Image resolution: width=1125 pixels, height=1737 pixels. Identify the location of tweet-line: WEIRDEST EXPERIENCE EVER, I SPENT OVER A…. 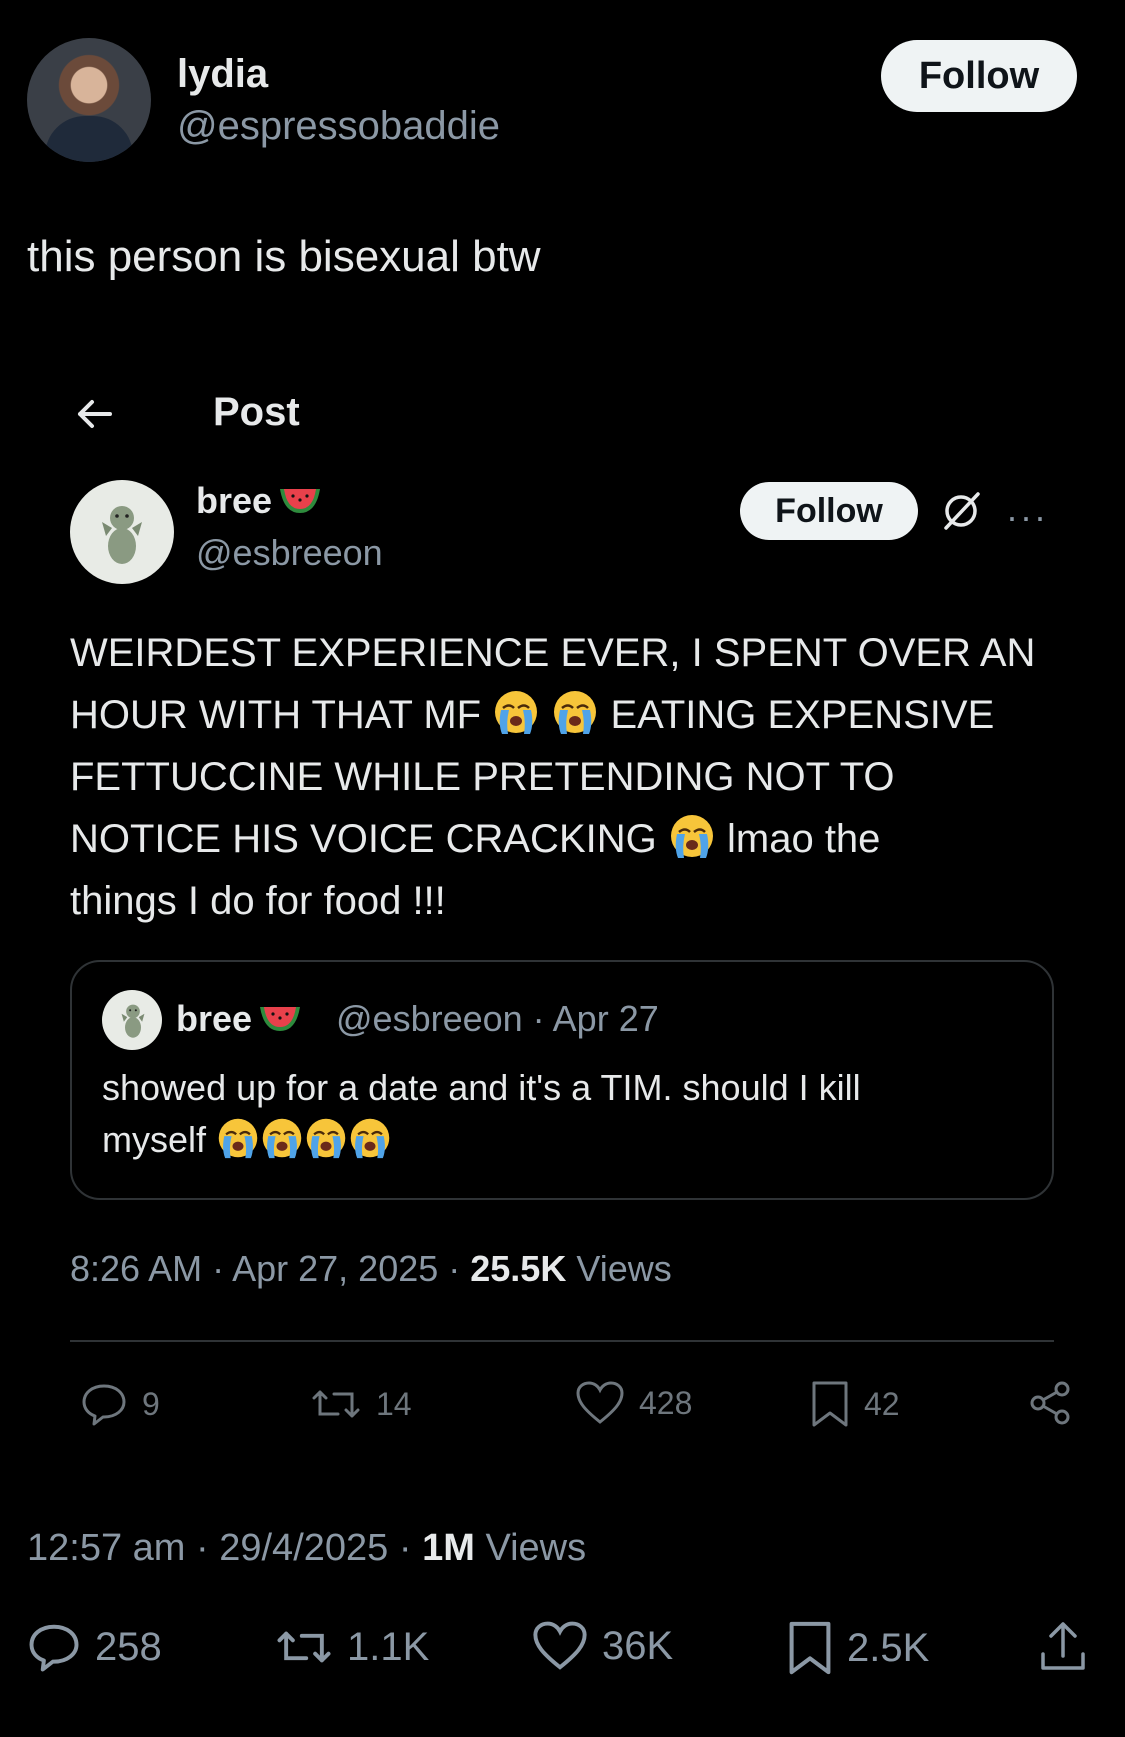
(553, 653).